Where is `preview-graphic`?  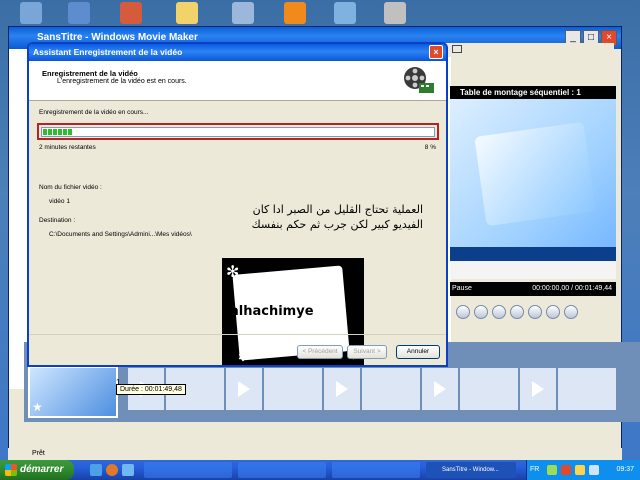
preview-graphic is located at coordinates (535, 174).